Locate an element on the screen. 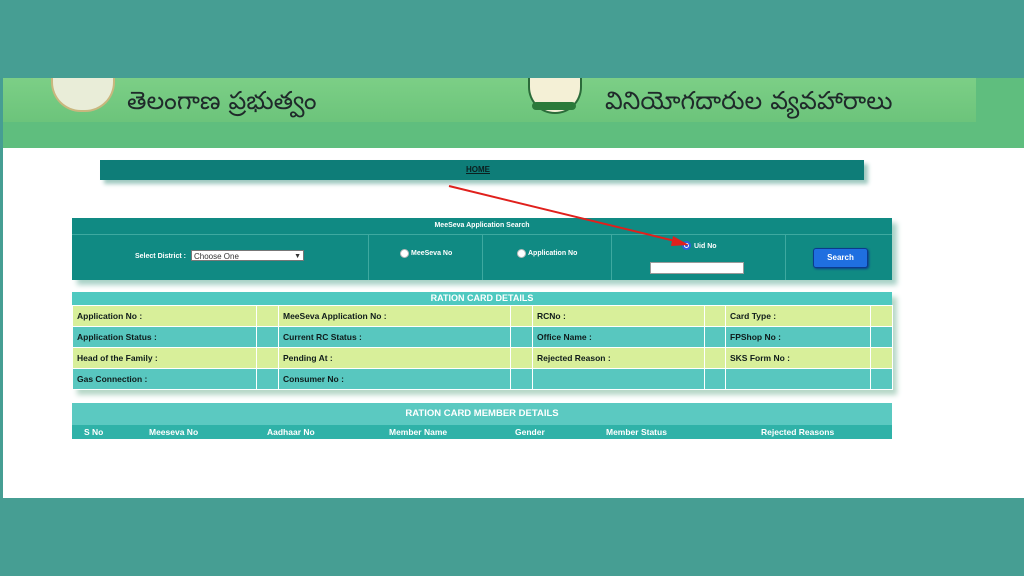 The image size is (1024, 576). fpshop-no-label: FPShop No : is located at coordinates (798, 337).